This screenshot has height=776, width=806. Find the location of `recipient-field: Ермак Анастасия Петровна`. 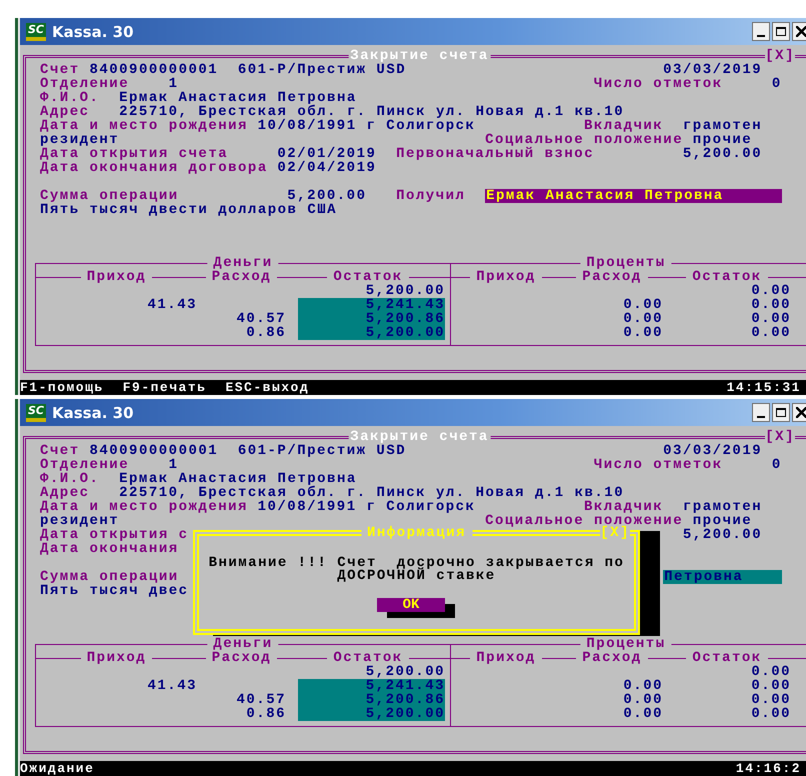

recipient-field: Ермак Анастасия Петровна is located at coordinates (633, 196).